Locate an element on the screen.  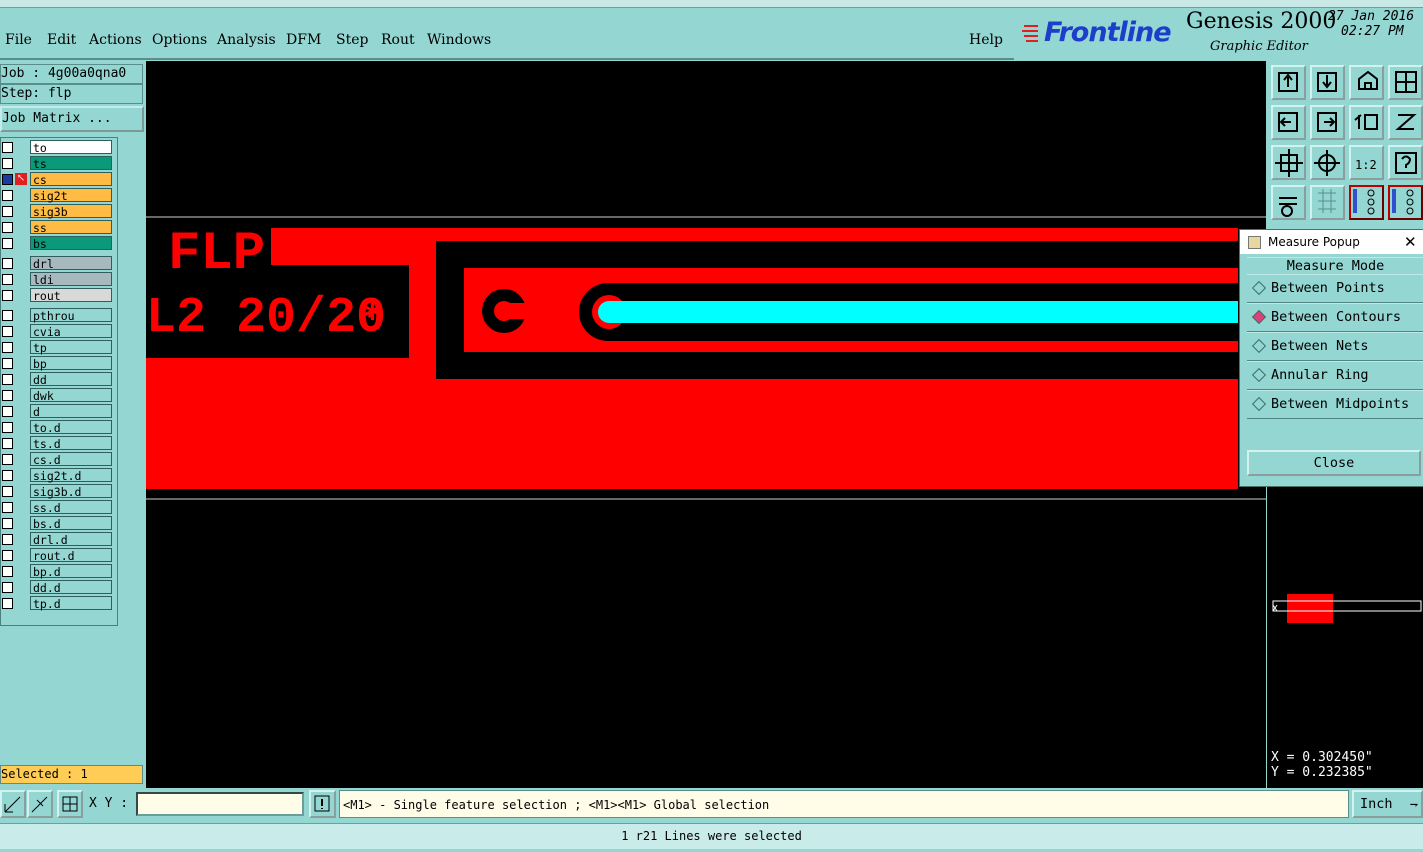
cursor-coordinates: X = 0.302450" Y = 0.232385" is located at coordinates (1345, 765).